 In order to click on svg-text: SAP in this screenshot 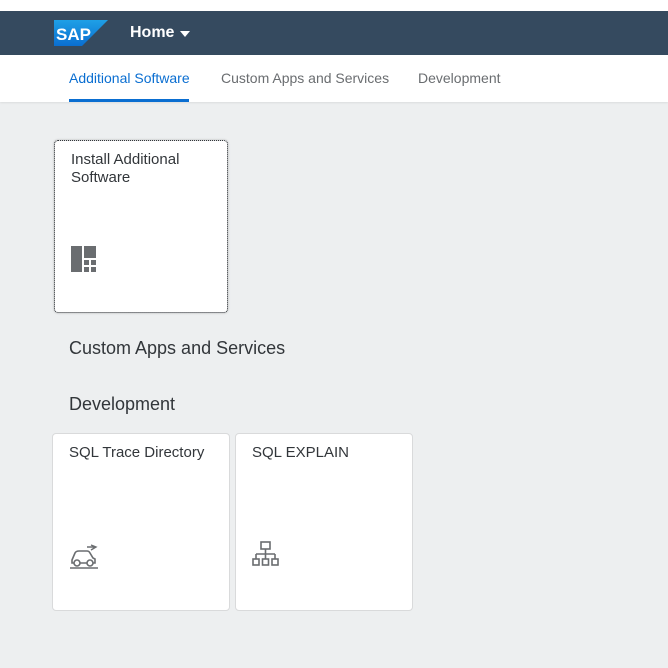, I will do `click(73, 34)`.